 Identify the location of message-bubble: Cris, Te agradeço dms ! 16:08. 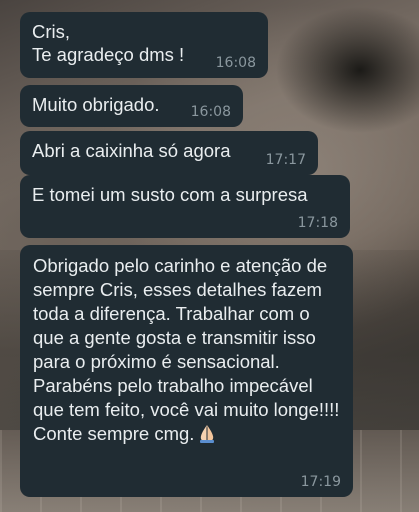
(144, 45).